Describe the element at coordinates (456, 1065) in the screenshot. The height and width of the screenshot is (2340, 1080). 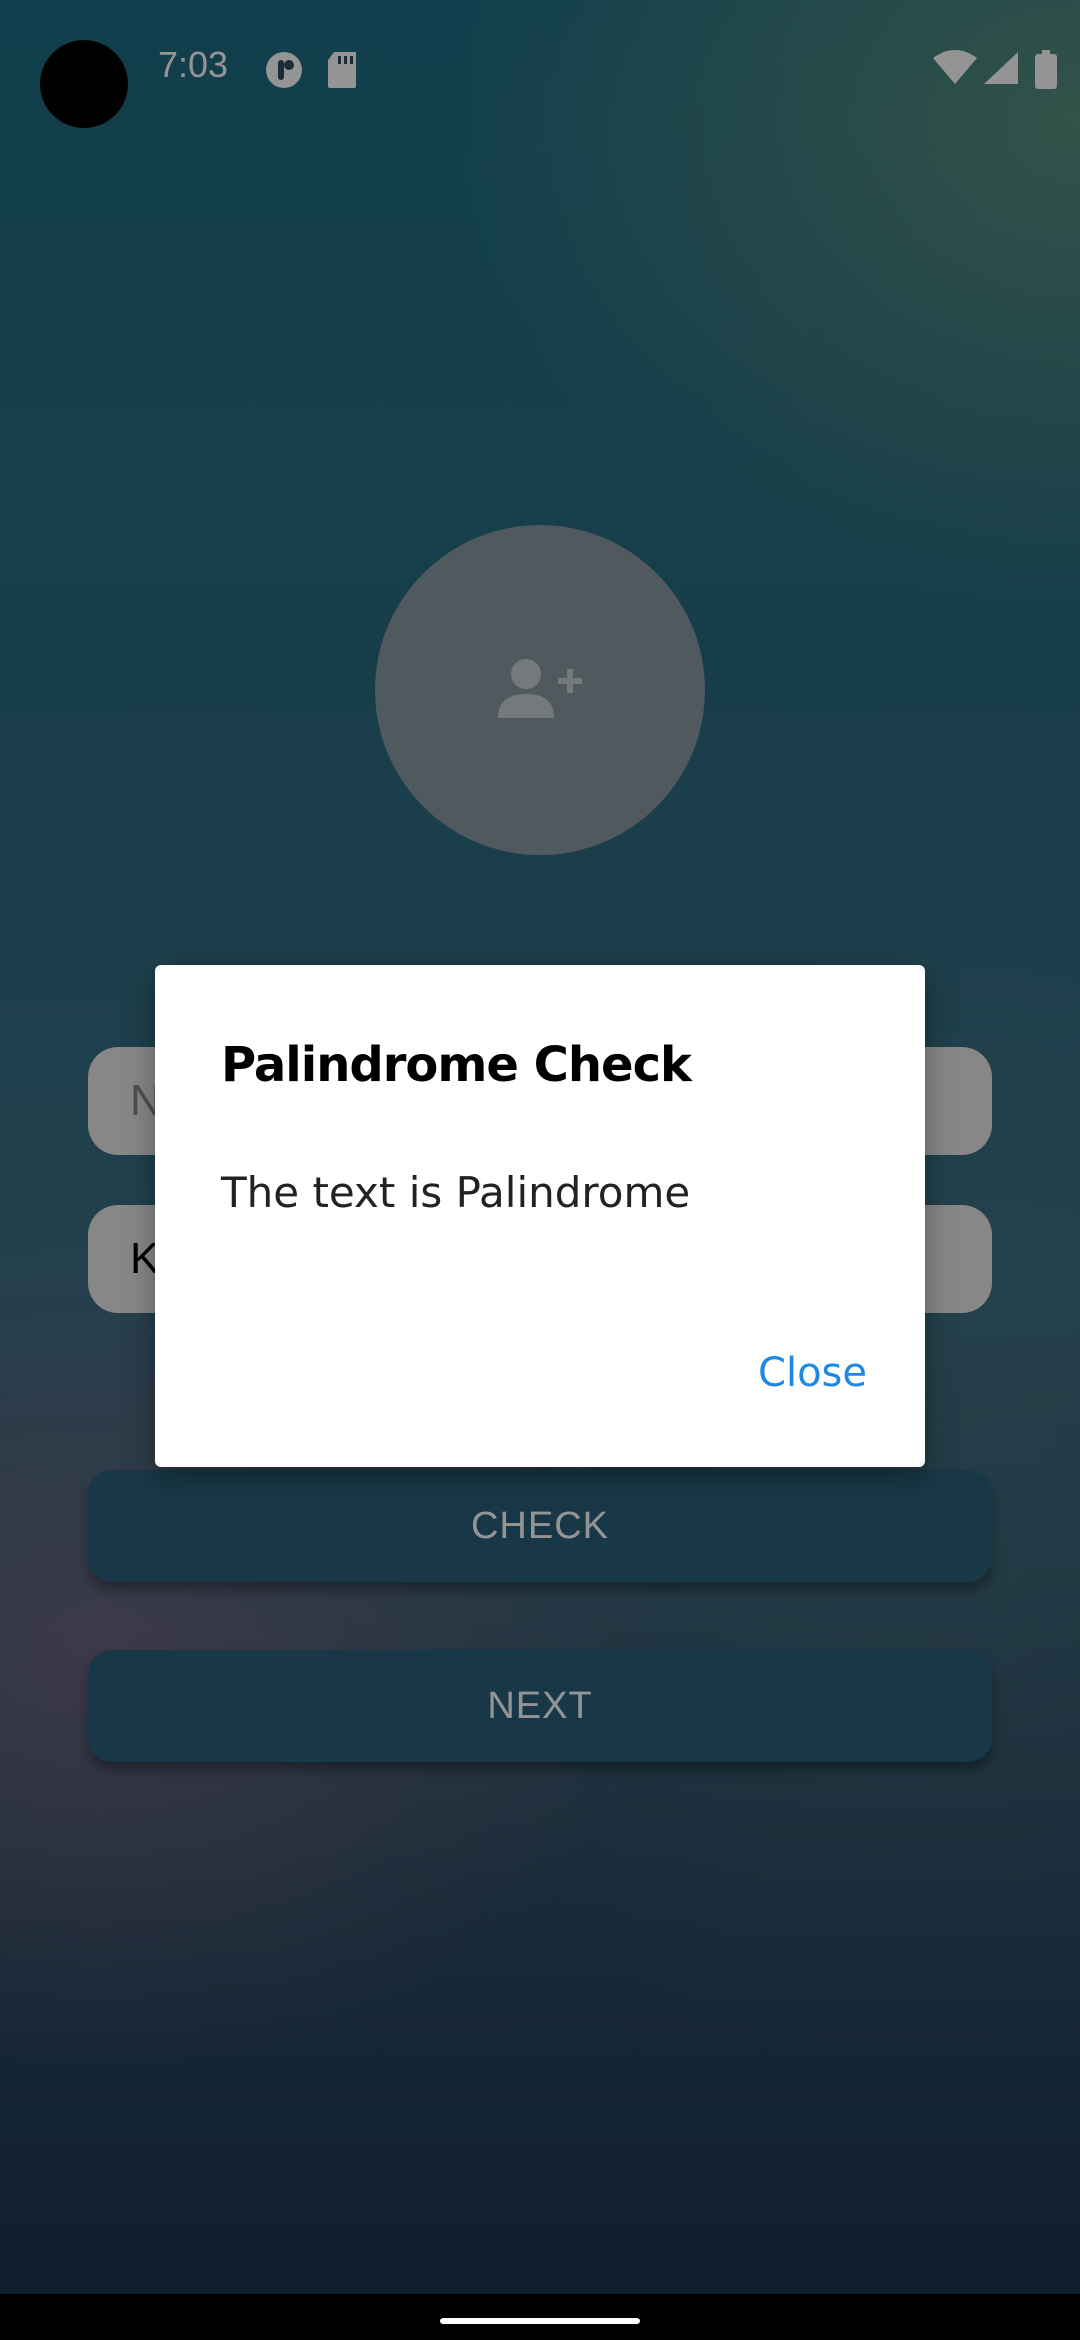
I see `dialog-title: Palindrome Check` at that location.